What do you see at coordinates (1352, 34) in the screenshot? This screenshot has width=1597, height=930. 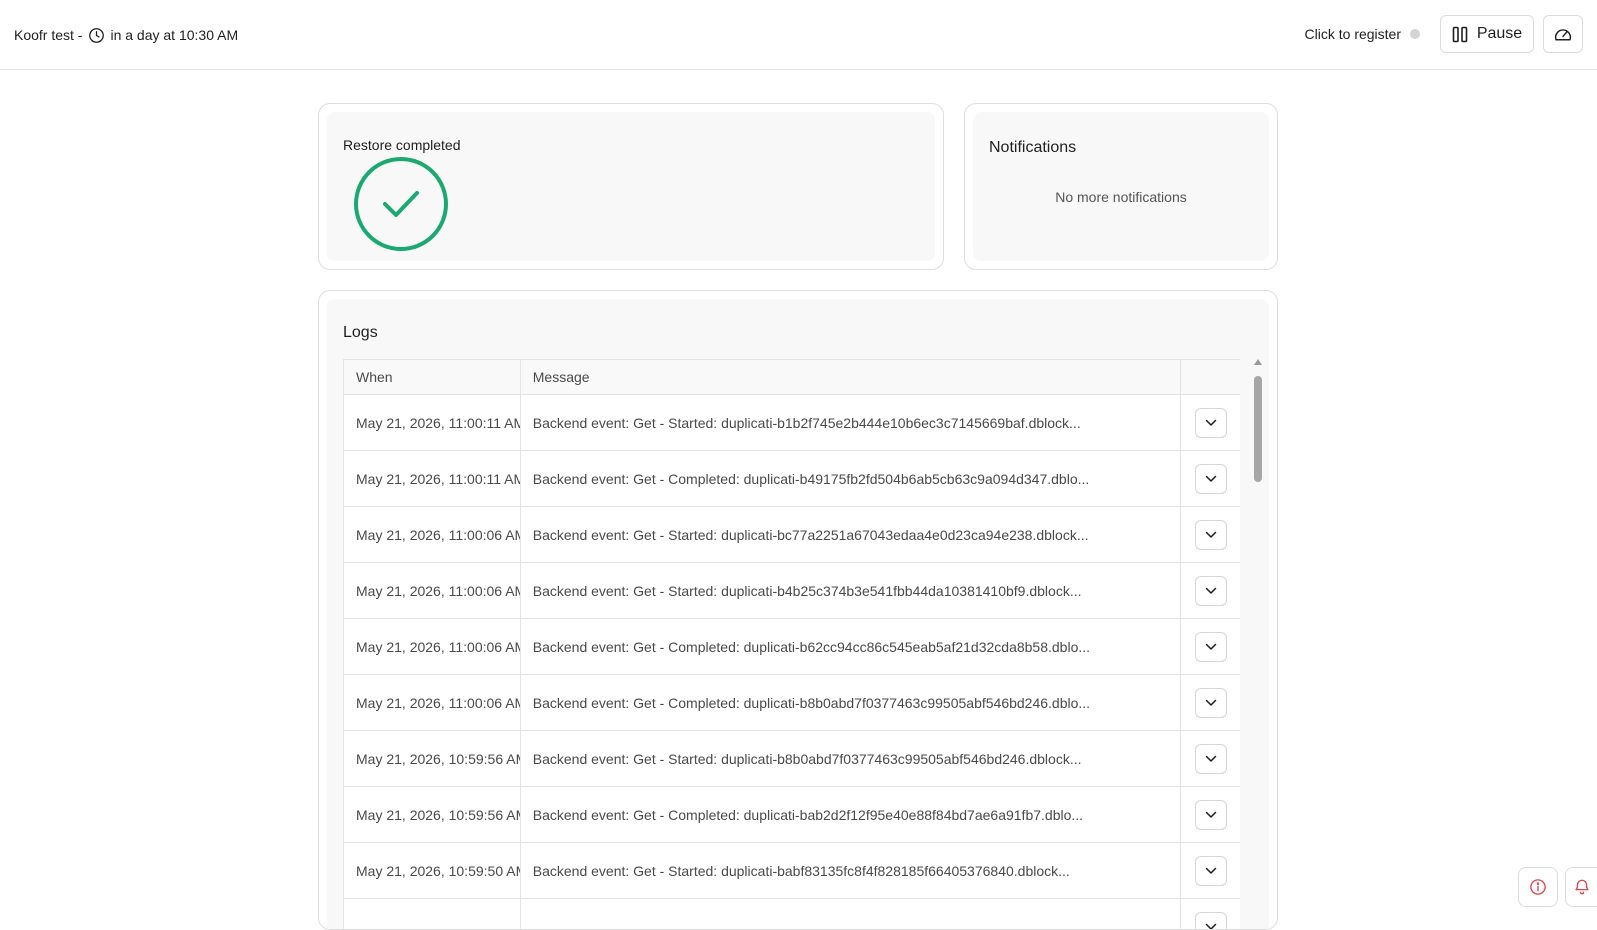 I see `register-label: Click to register` at bounding box center [1352, 34].